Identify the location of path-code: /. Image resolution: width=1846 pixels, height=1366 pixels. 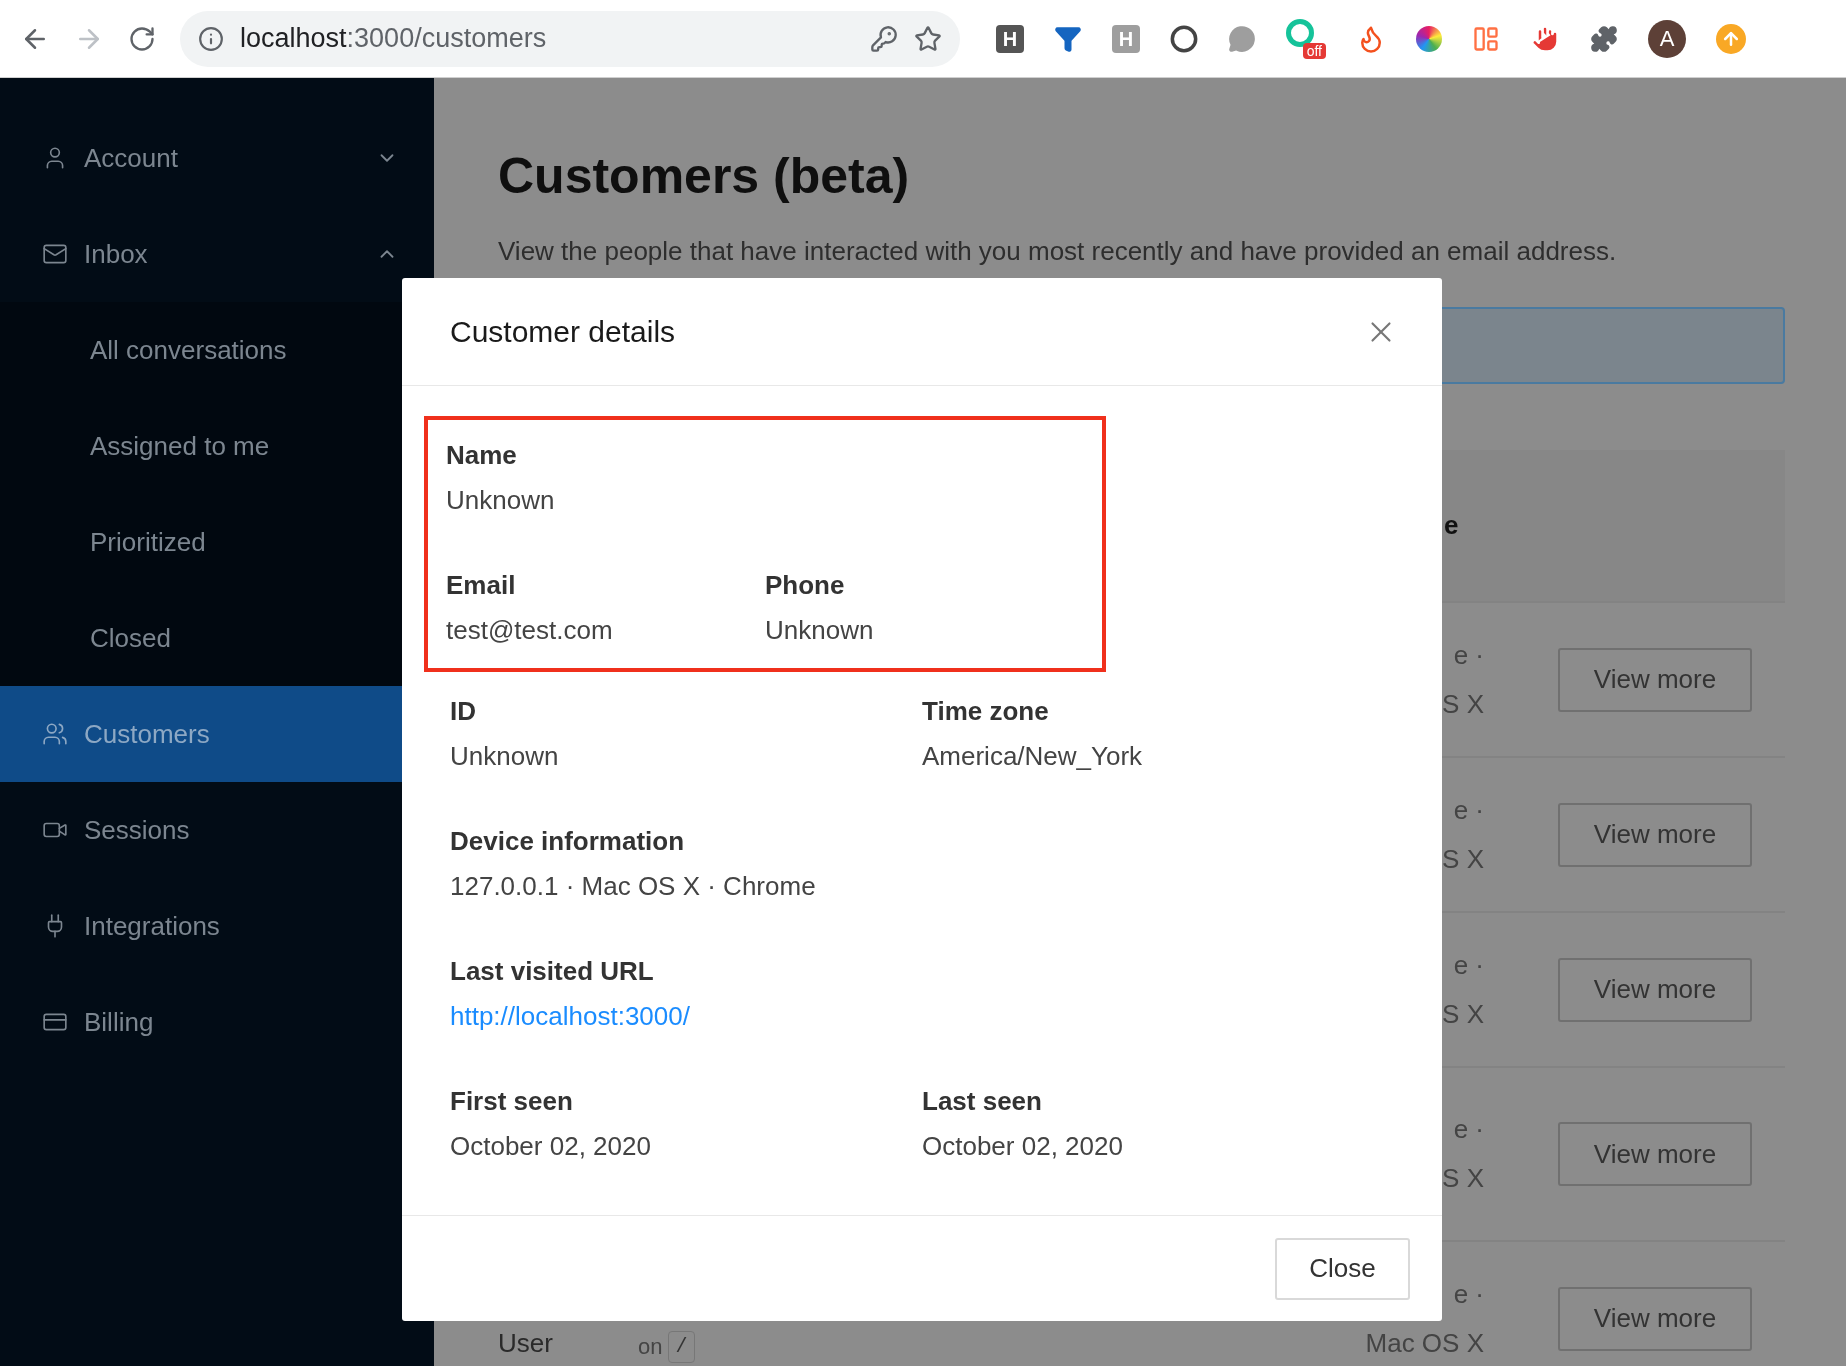
(681, 1346).